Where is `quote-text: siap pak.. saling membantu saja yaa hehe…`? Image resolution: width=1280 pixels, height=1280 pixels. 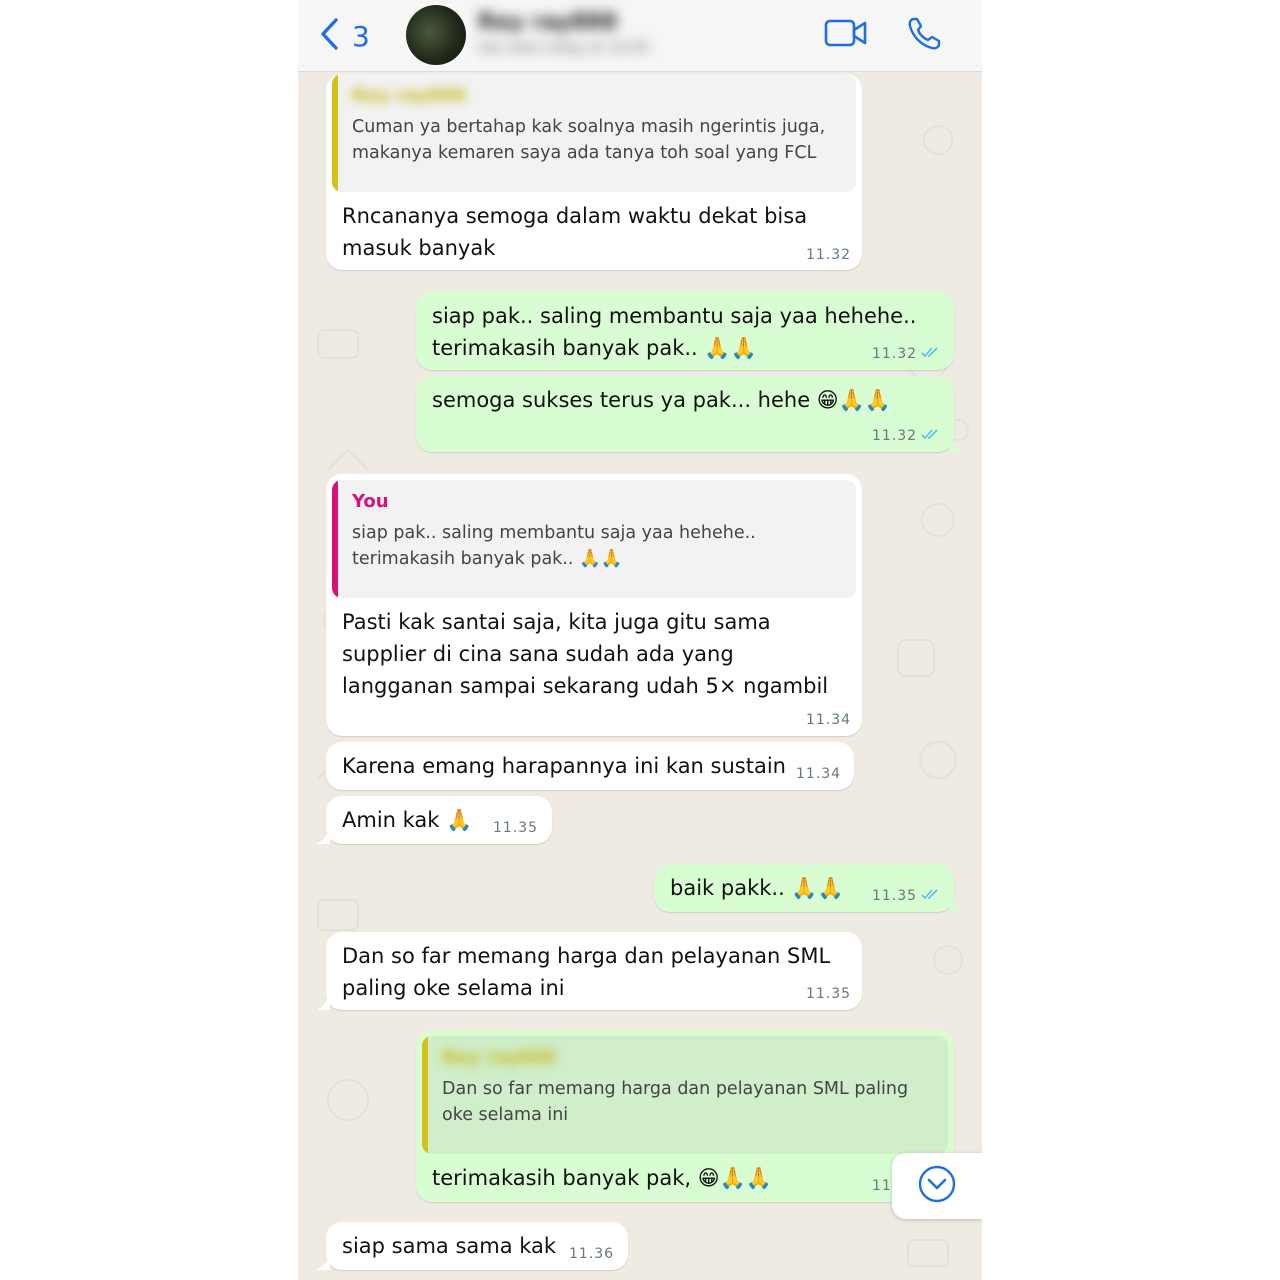 quote-text: siap pak.. saling membantu saja yaa hehe… is located at coordinates (554, 546).